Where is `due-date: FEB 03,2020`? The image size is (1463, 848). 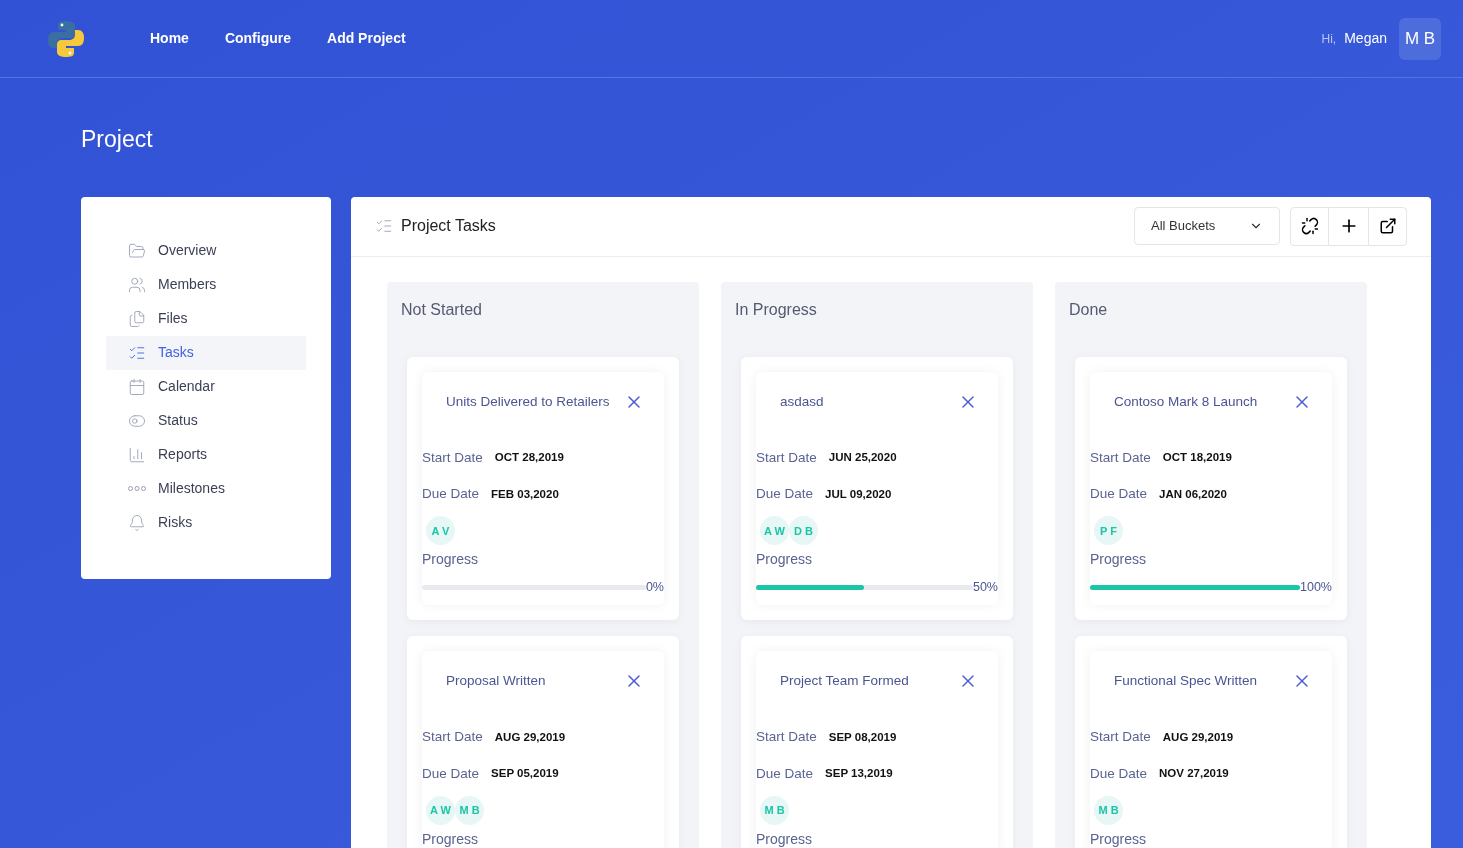 due-date: FEB 03,2020 is located at coordinates (525, 494).